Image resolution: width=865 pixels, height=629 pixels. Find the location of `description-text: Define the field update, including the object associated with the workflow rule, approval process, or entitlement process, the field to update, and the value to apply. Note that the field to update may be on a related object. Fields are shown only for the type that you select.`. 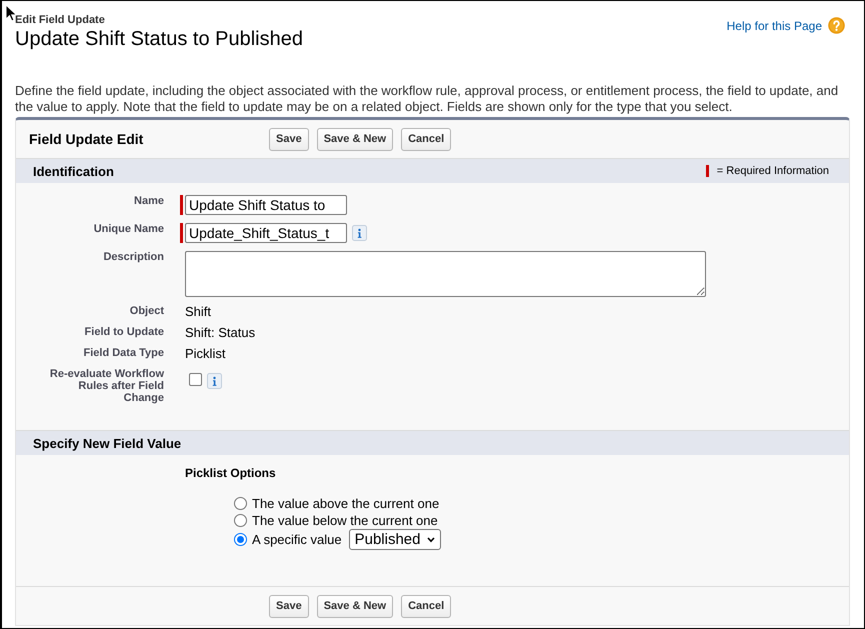

description-text: Define the field update, including the object associated with the workflow rule, approval process, or entitlement process, the field to update, and the value to apply. Note that the field to update may be on a related object. Fields are shown only for the type that you select. is located at coordinates (427, 99).